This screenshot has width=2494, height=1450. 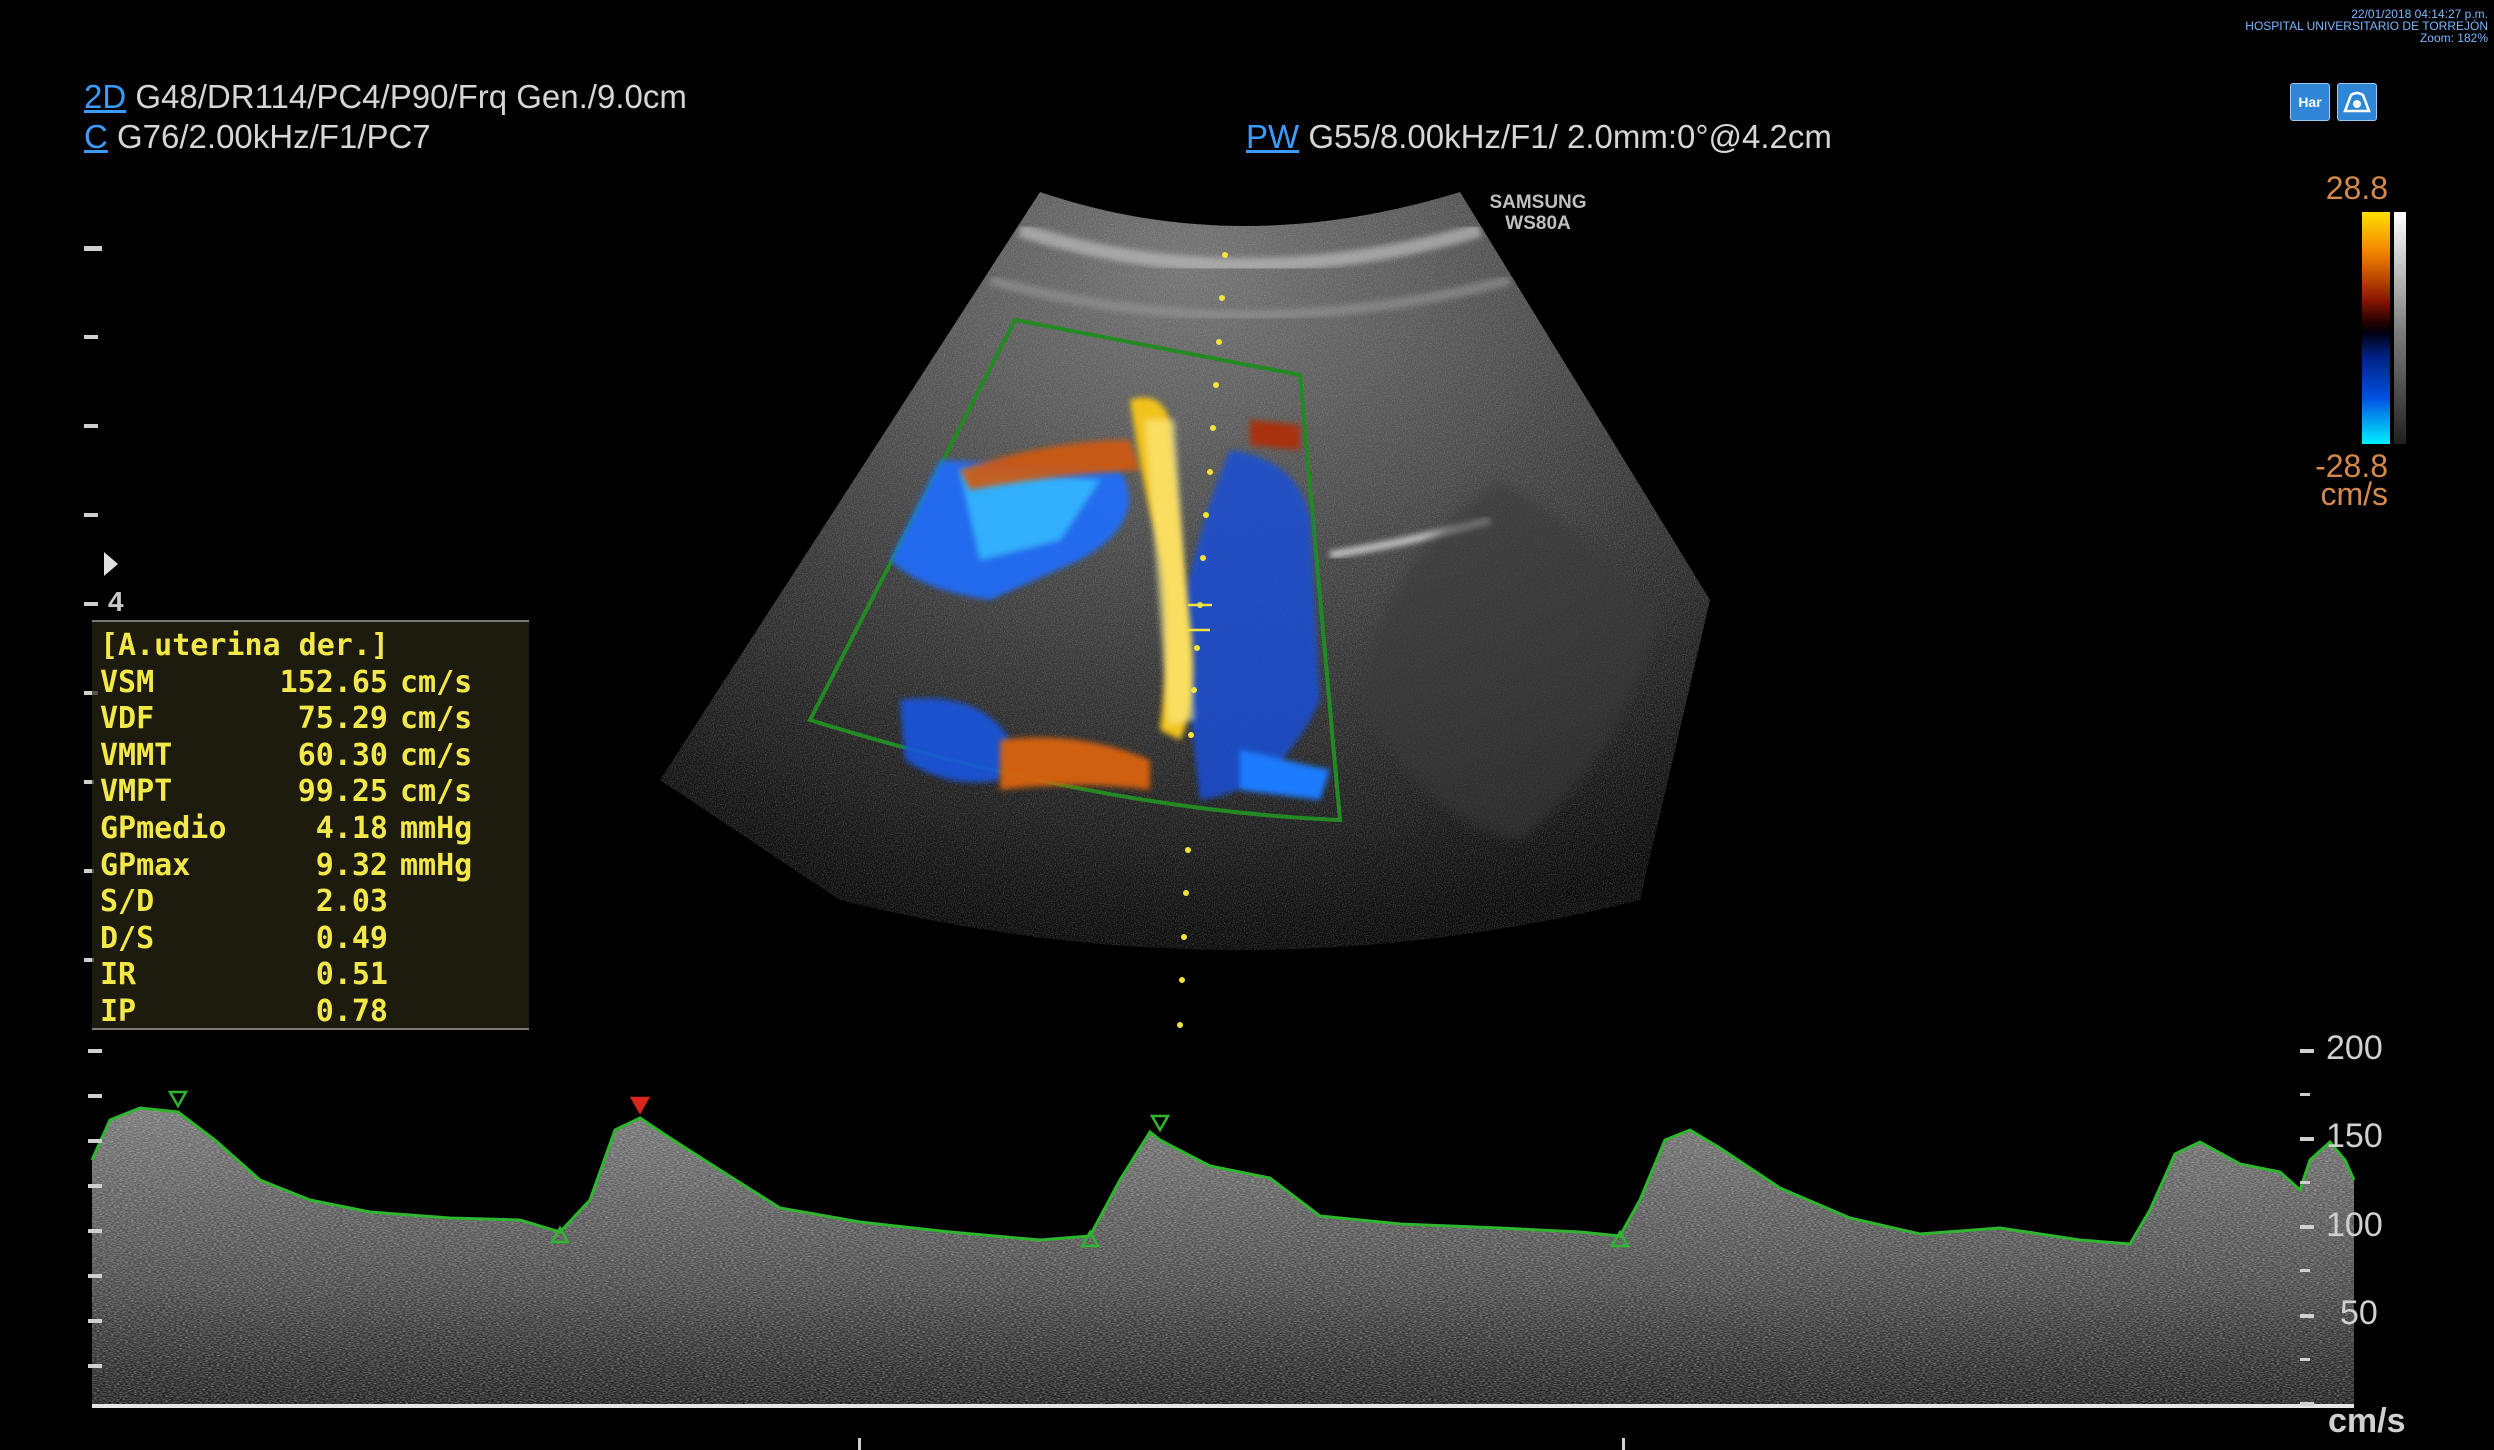 I want to click on measurement-value: 152.65, so click(x=333, y=682).